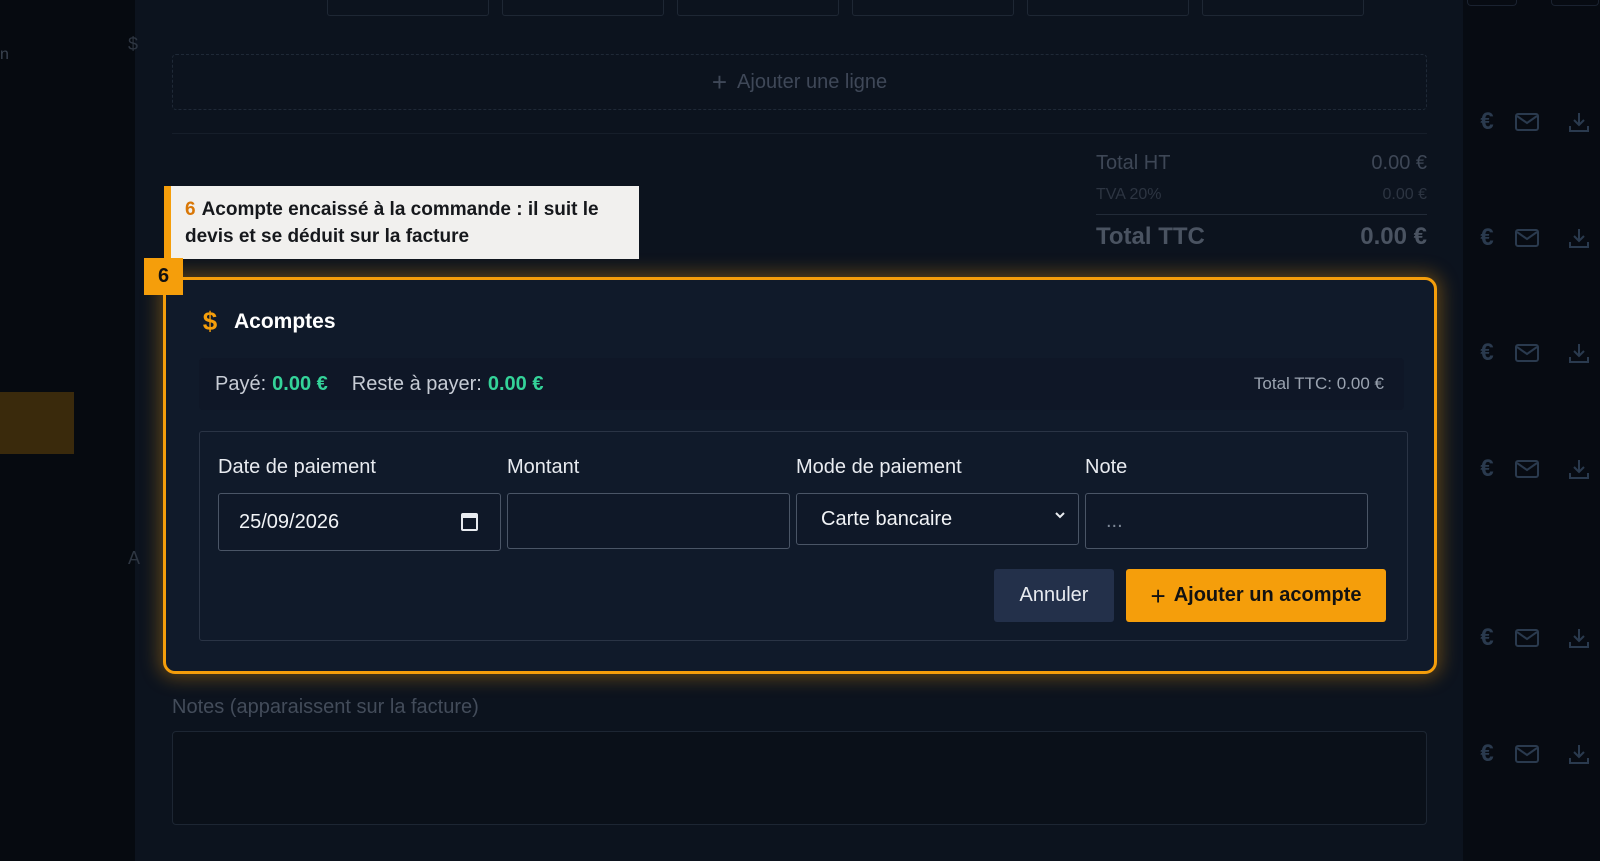 The image size is (1600, 861). I want to click on add-line-button: + Ajouter une ligne, so click(799, 82).